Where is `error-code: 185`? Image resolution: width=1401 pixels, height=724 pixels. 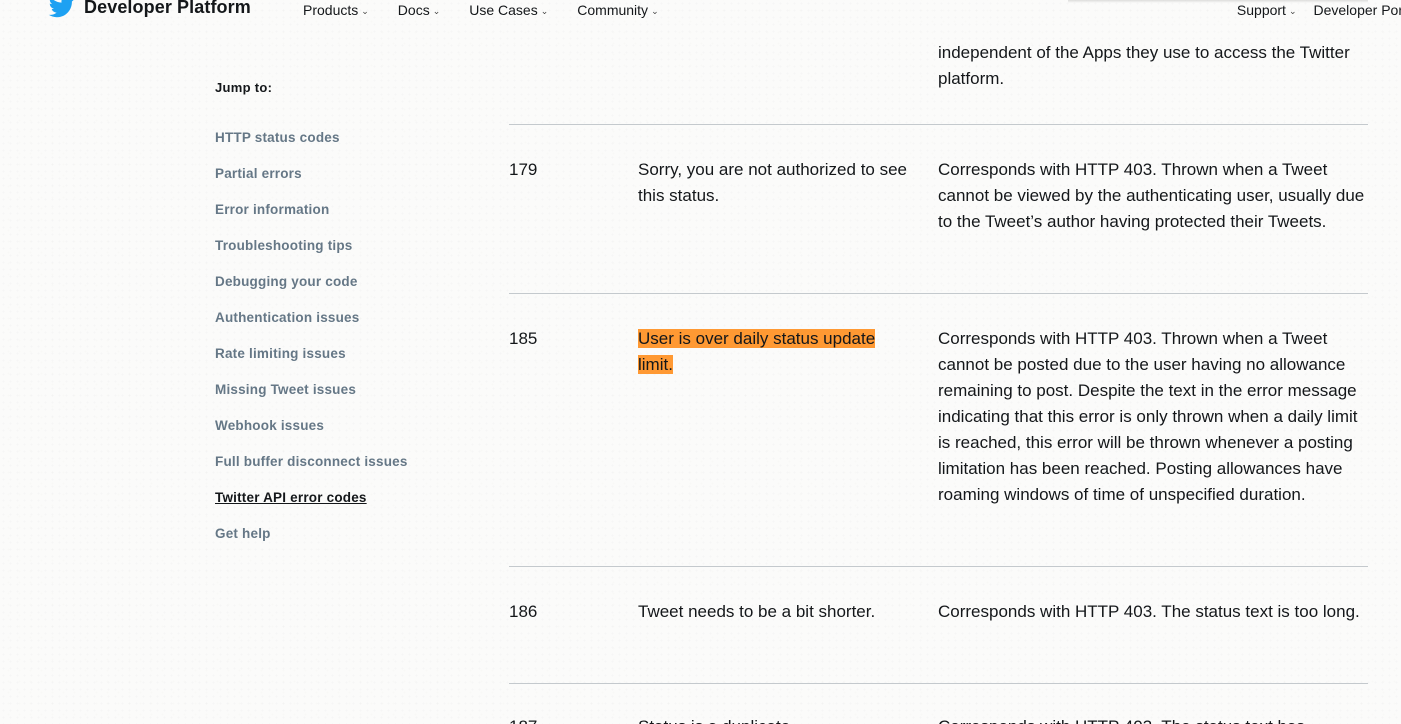 error-code: 185 is located at coordinates (523, 338).